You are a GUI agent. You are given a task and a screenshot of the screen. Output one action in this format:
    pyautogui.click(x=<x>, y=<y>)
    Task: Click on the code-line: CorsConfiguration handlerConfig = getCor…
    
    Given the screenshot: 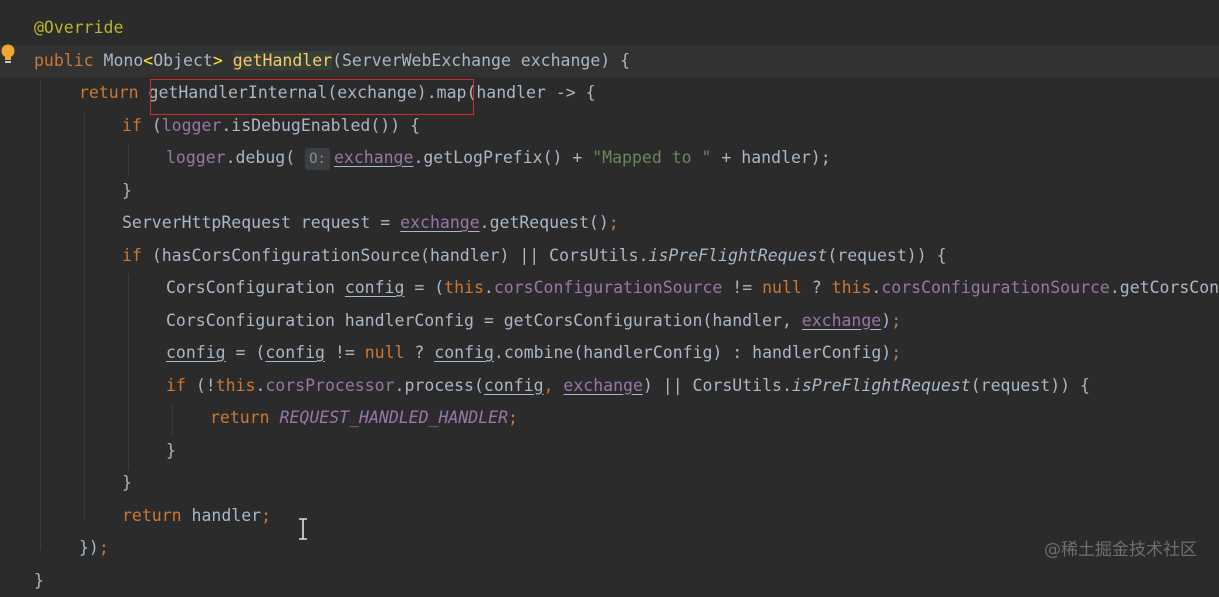 What is the action you would take?
    pyautogui.click(x=609, y=321)
    